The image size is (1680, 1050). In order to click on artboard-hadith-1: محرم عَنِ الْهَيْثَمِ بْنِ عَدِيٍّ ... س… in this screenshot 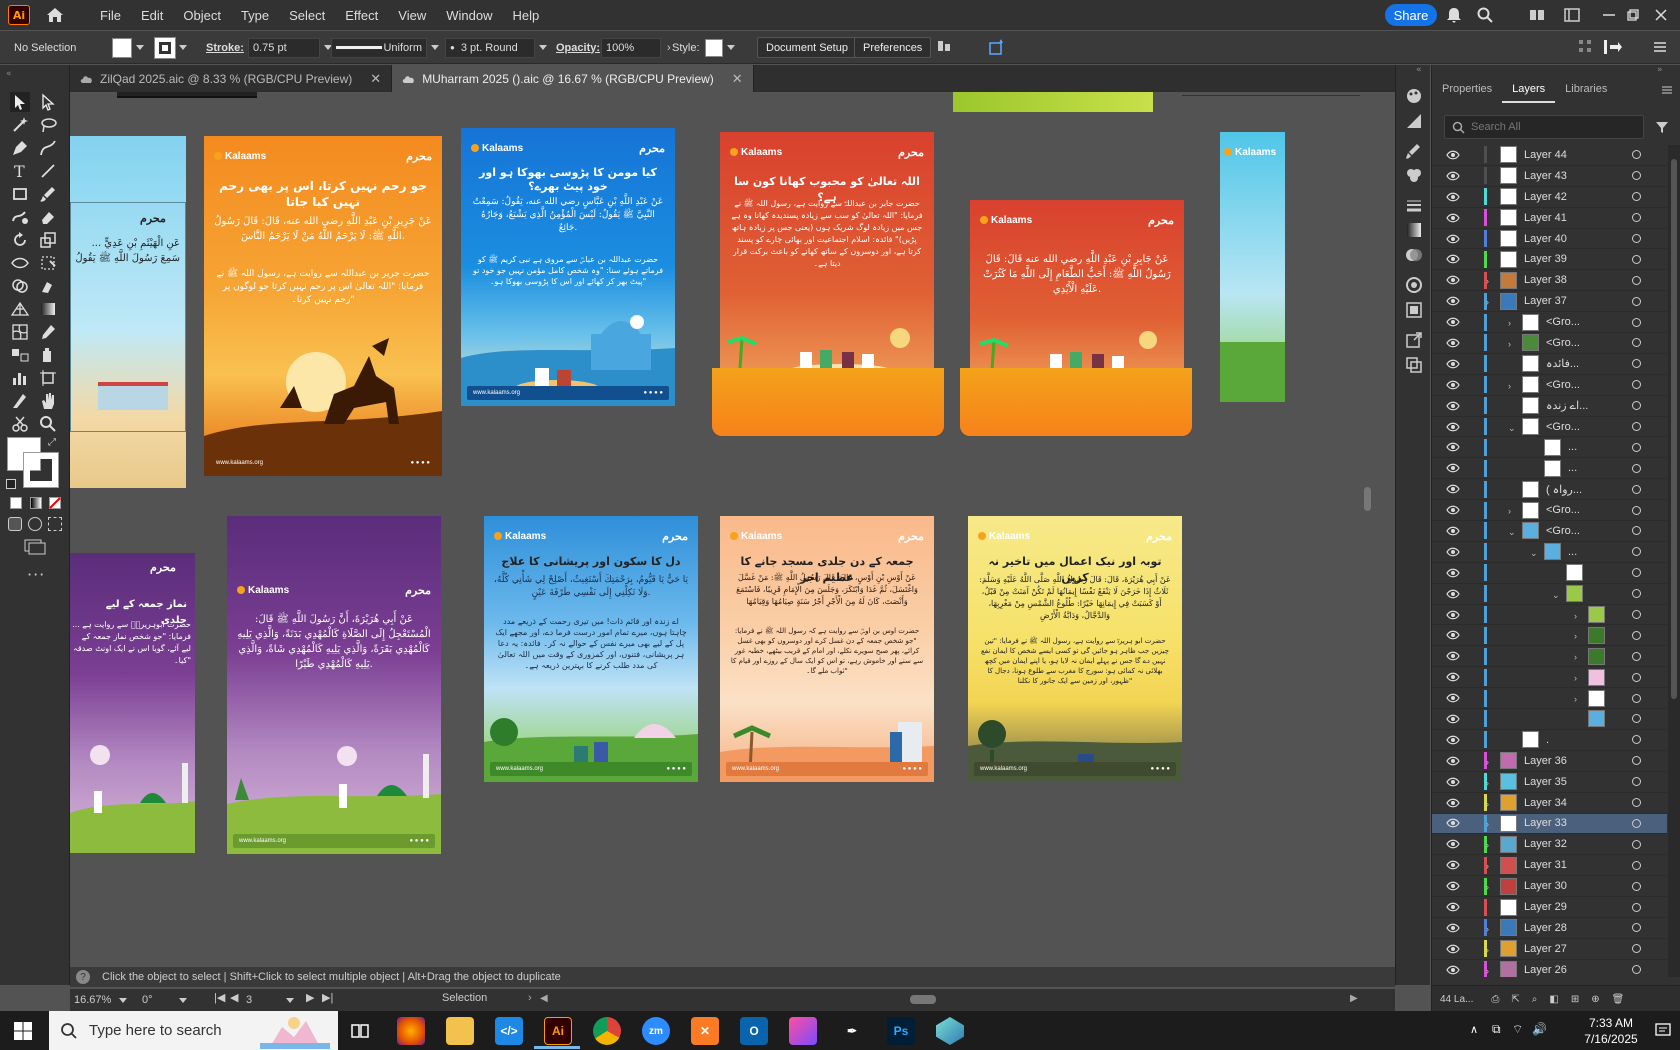, I will do `click(128, 312)`.